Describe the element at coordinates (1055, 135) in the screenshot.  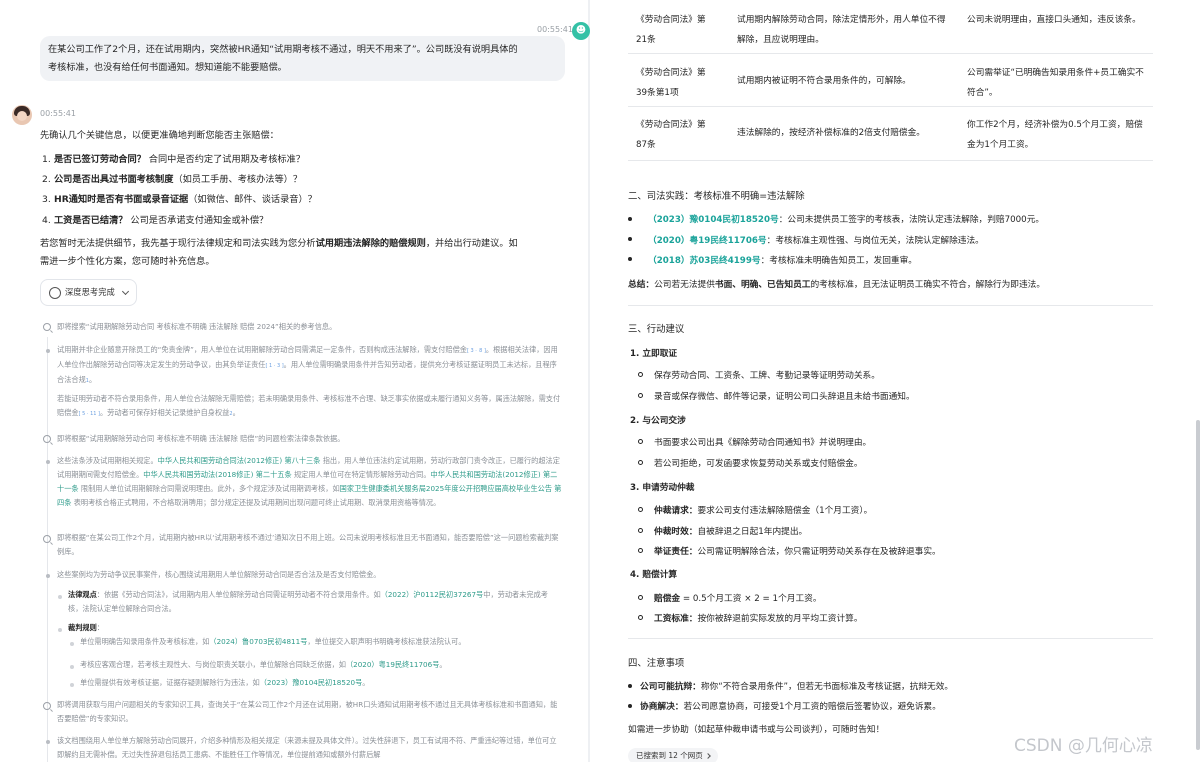
I see `case-cell: 你工作2个月，经济补偿为0.5个月工资，赔偿金为1个月工资。` at that location.